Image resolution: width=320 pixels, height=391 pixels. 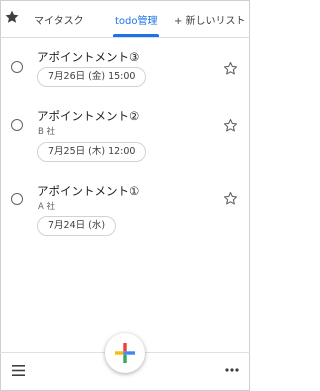 What do you see at coordinates (88, 191) in the screenshot?
I see `task-title: アポイントメント①` at bounding box center [88, 191].